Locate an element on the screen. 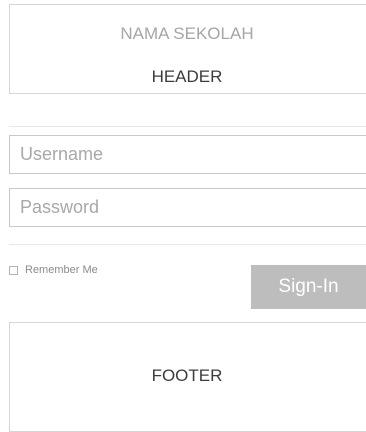 The width and height of the screenshot is (366, 432). remember-me-checkbox: Remember Me is located at coordinates (53, 270).